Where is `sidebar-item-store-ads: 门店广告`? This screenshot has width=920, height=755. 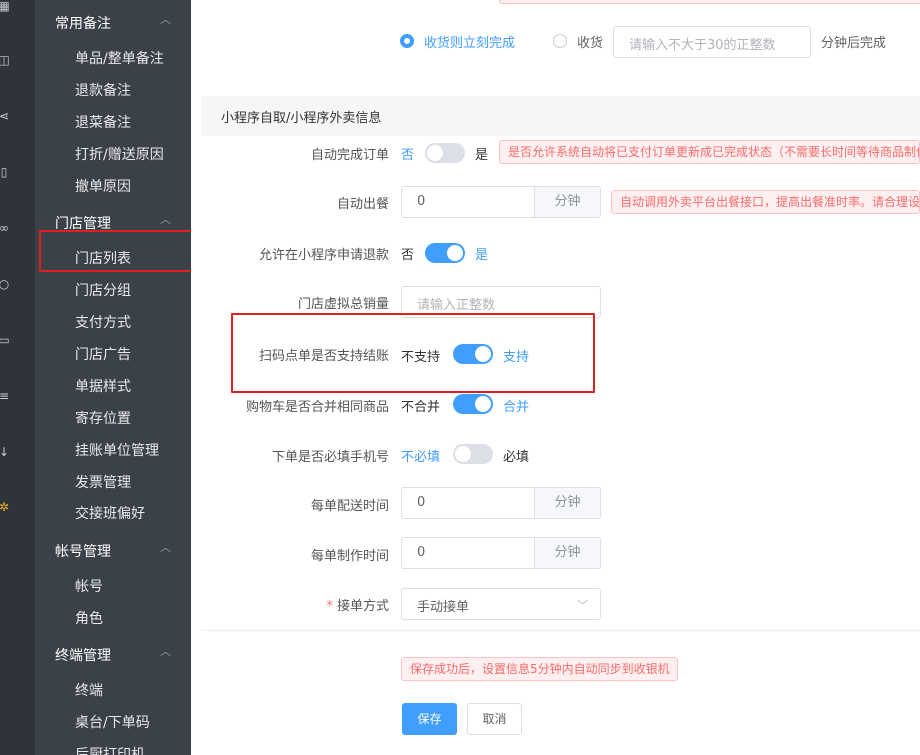 sidebar-item-store-ads: 门店广告 is located at coordinates (113, 353).